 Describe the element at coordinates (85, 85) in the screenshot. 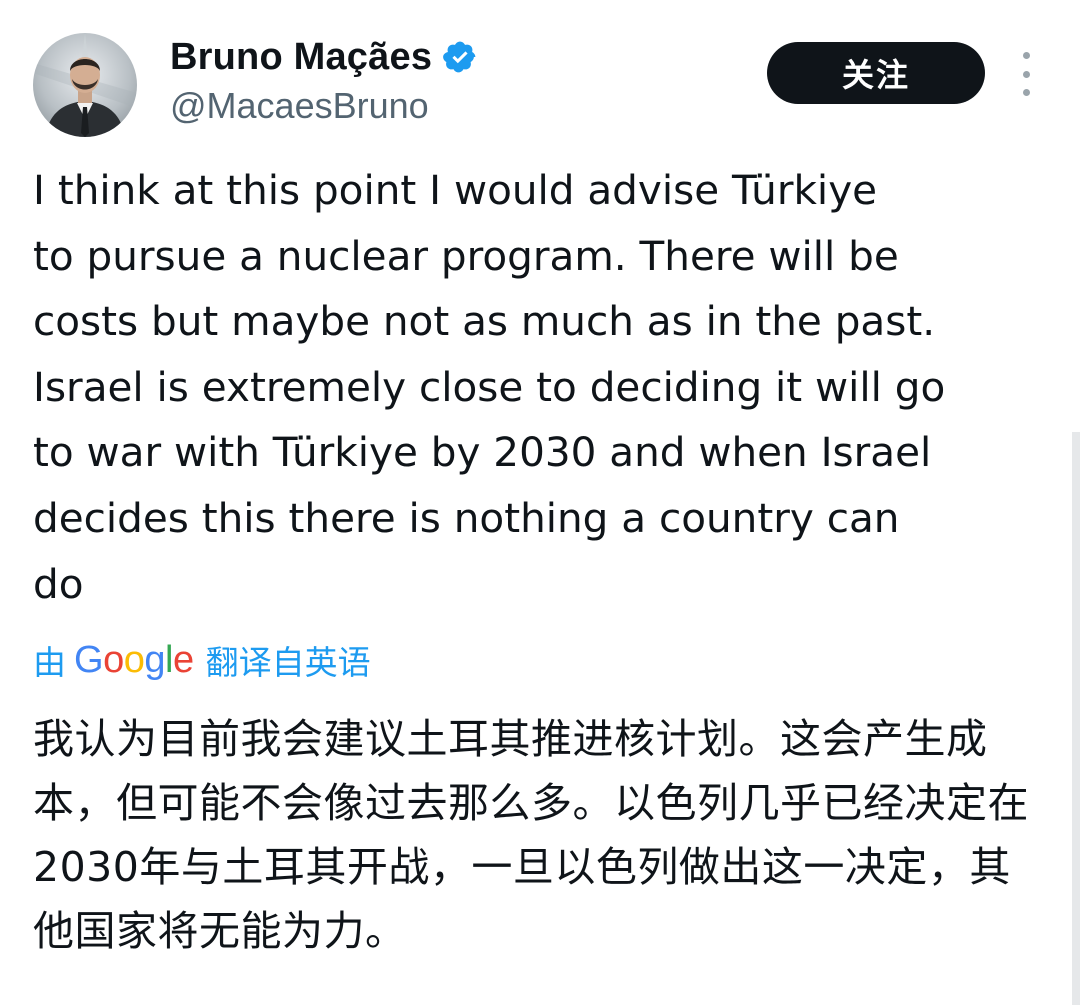

I see `avatar` at that location.